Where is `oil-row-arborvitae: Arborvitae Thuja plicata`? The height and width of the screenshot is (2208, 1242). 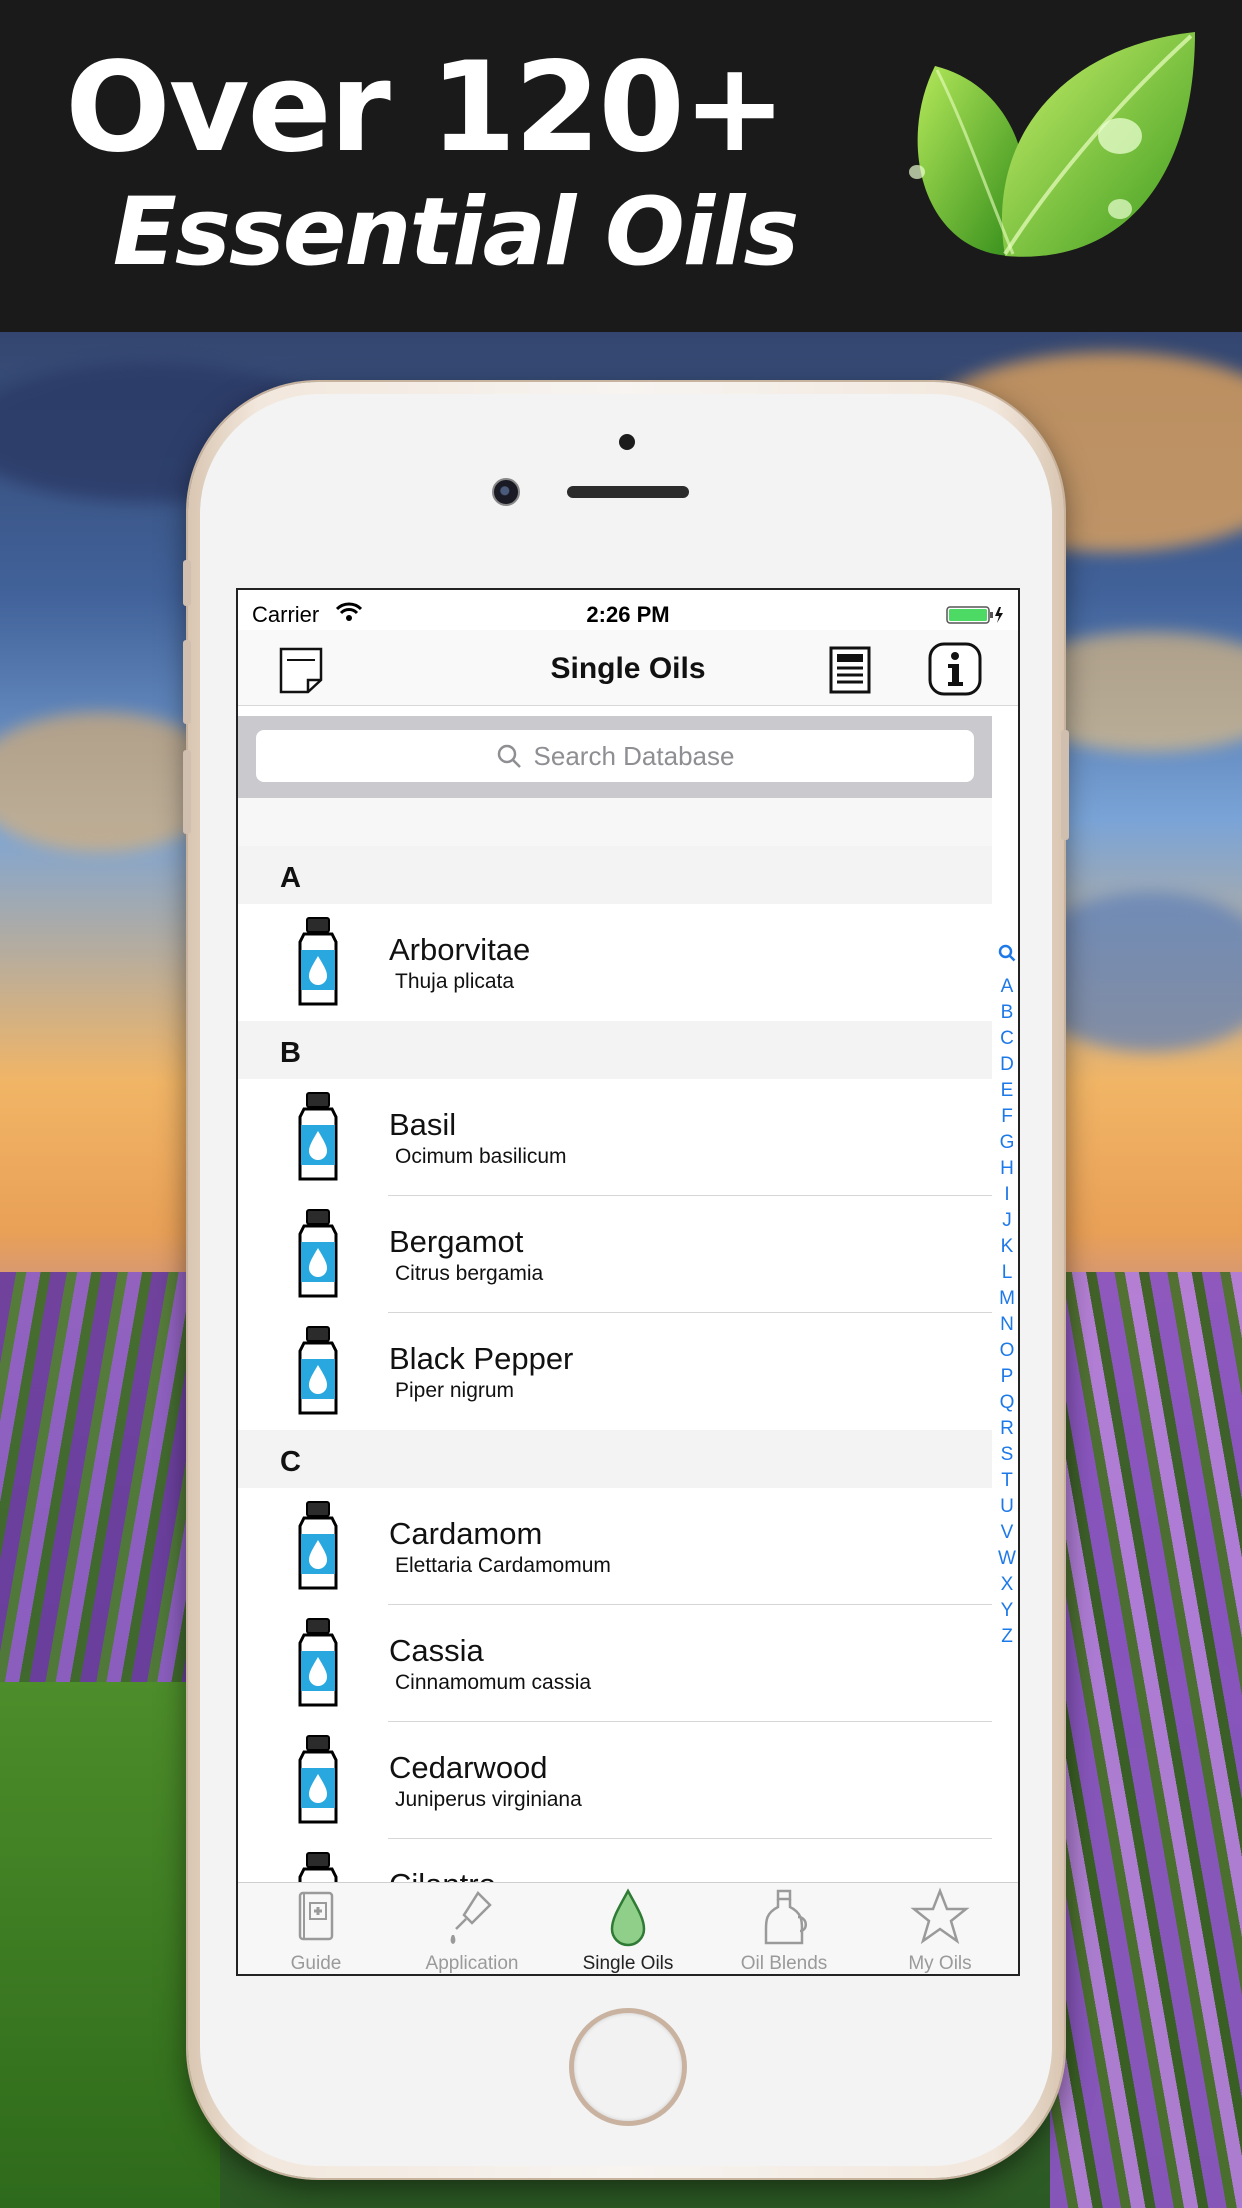
oil-row-arborvitae: Arborvitae Thuja plicata is located at coordinates (615, 962).